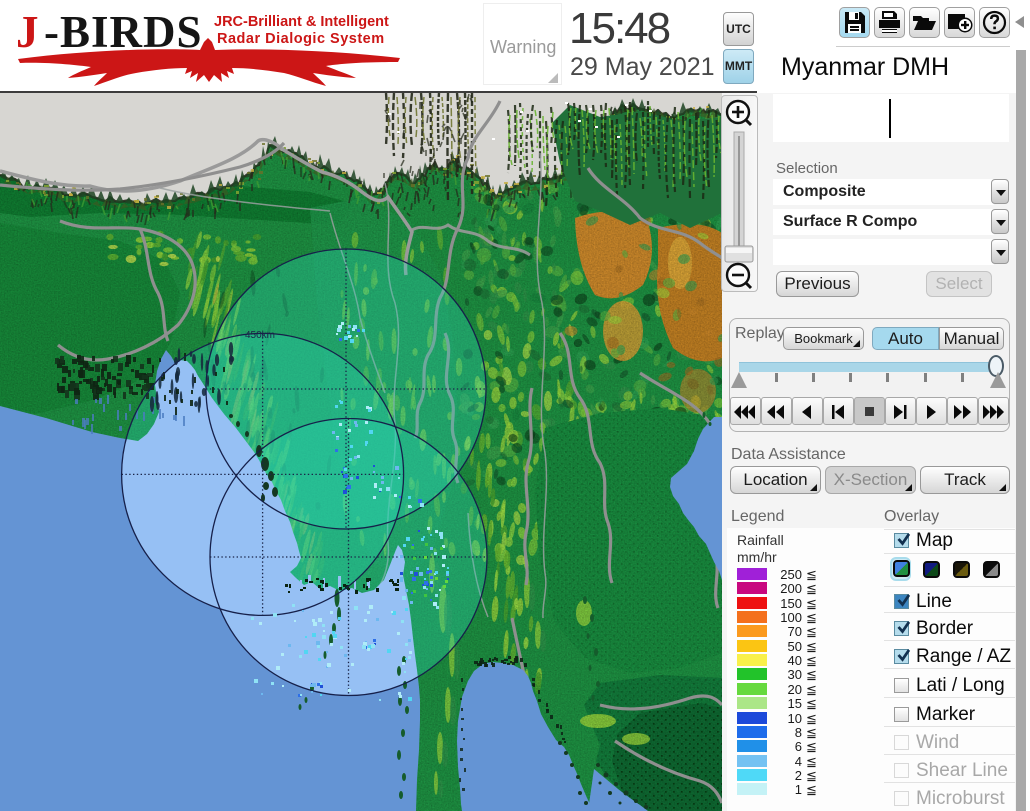 This screenshot has height=811, width=1030. Describe the element at coordinates (301, 22) in the screenshot. I see `svg-text: JRC-Brilliant & Intelligent` at that location.